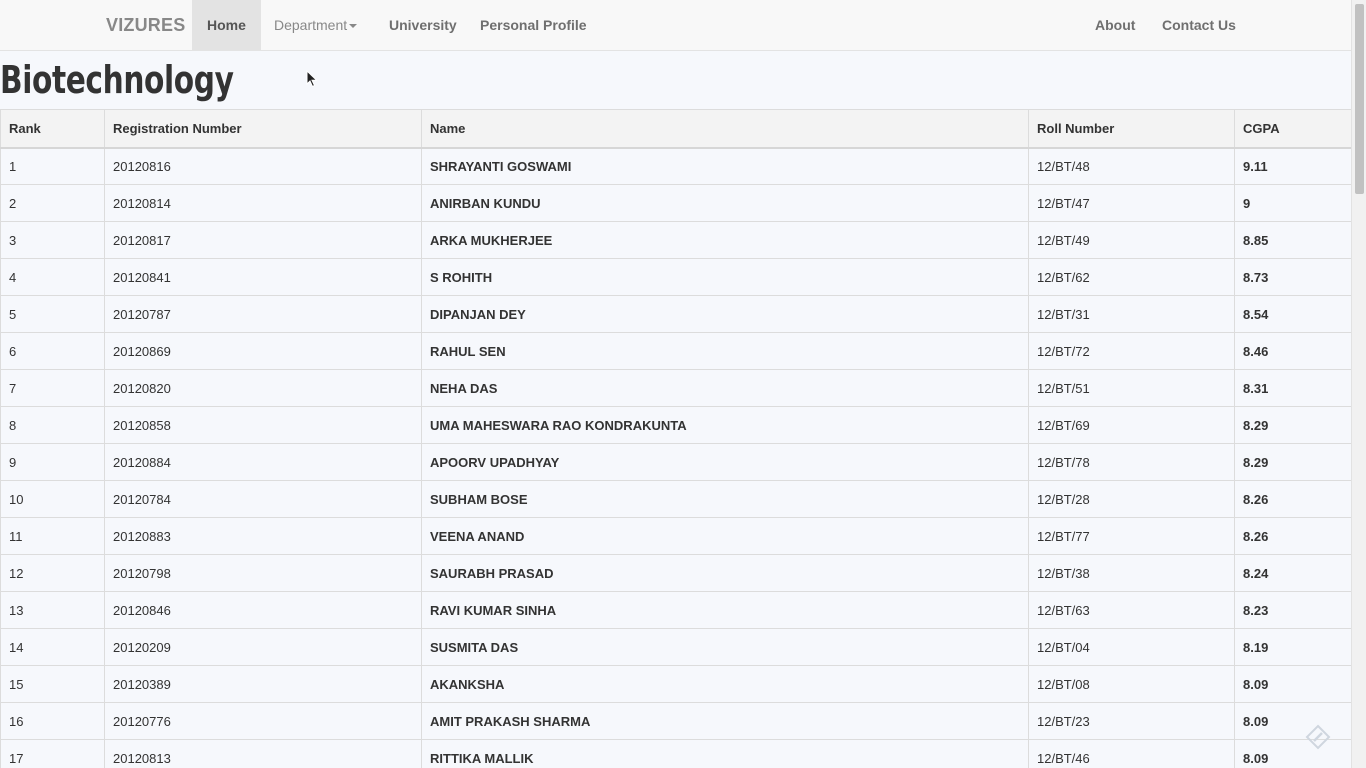 This screenshot has height=768, width=1366. Describe the element at coordinates (1293, 610) in the screenshot. I see `cgpa-cell: 8.23` at that location.